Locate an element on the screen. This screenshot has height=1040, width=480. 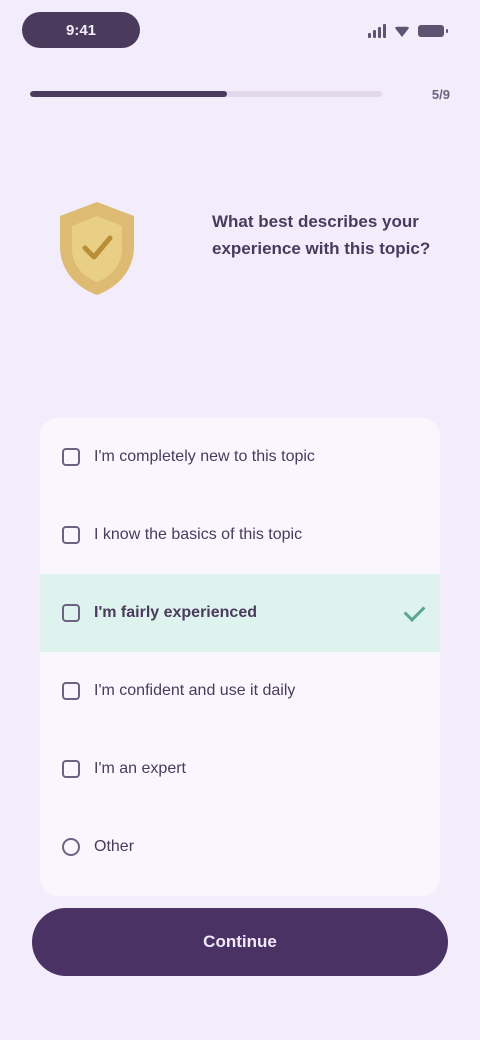
option-label: I know the basics of this topic is located at coordinates (198, 534).